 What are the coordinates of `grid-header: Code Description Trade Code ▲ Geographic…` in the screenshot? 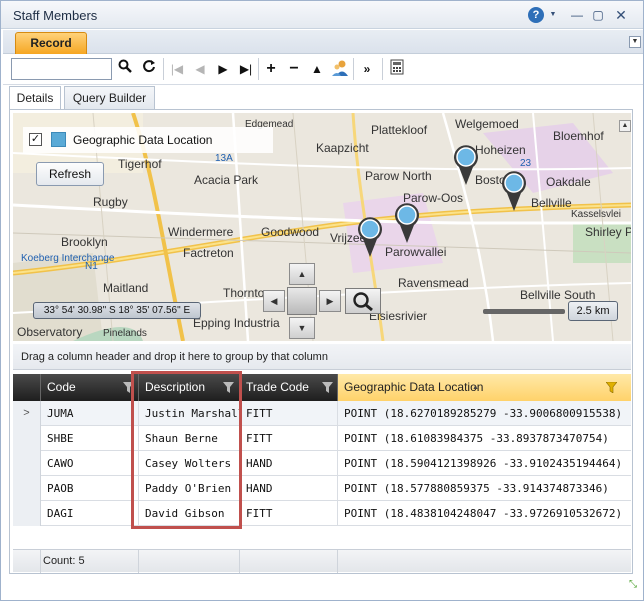 It's located at (322, 387).